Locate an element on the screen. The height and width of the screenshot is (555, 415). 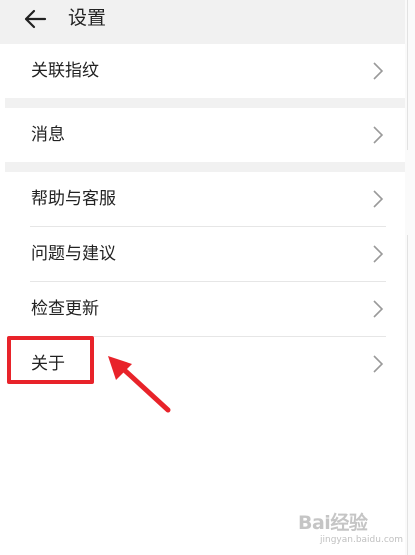
red-arrow-icon is located at coordinates (139, 384).